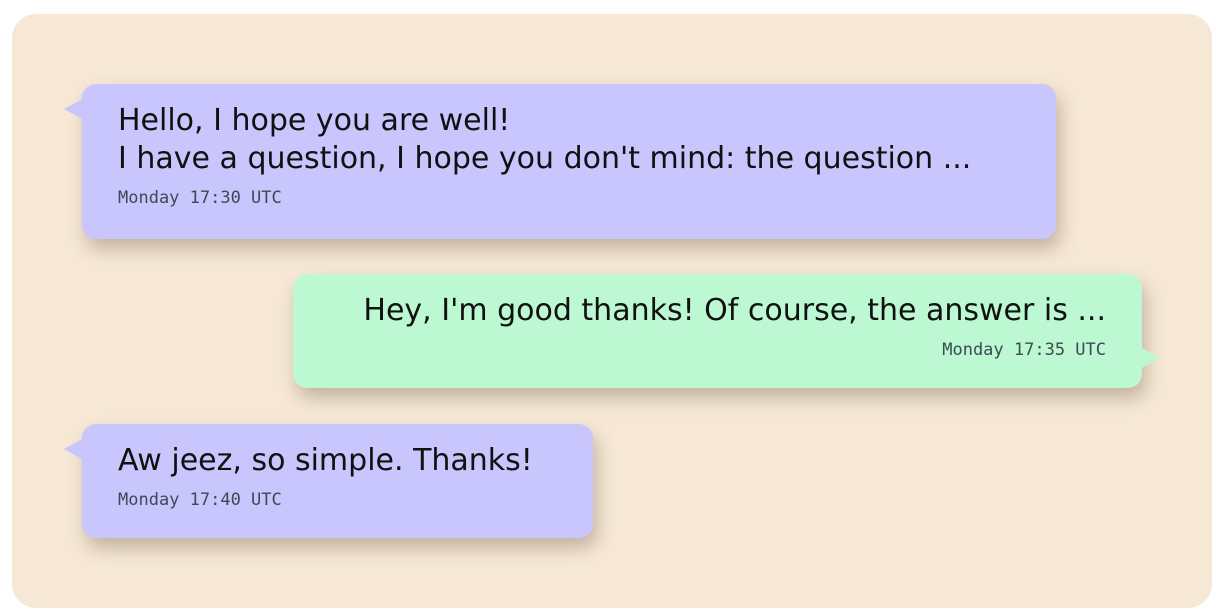 This screenshot has height=612, width=1216. I want to click on message-text-line: Hello, I hope you are well!, so click(314, 120).